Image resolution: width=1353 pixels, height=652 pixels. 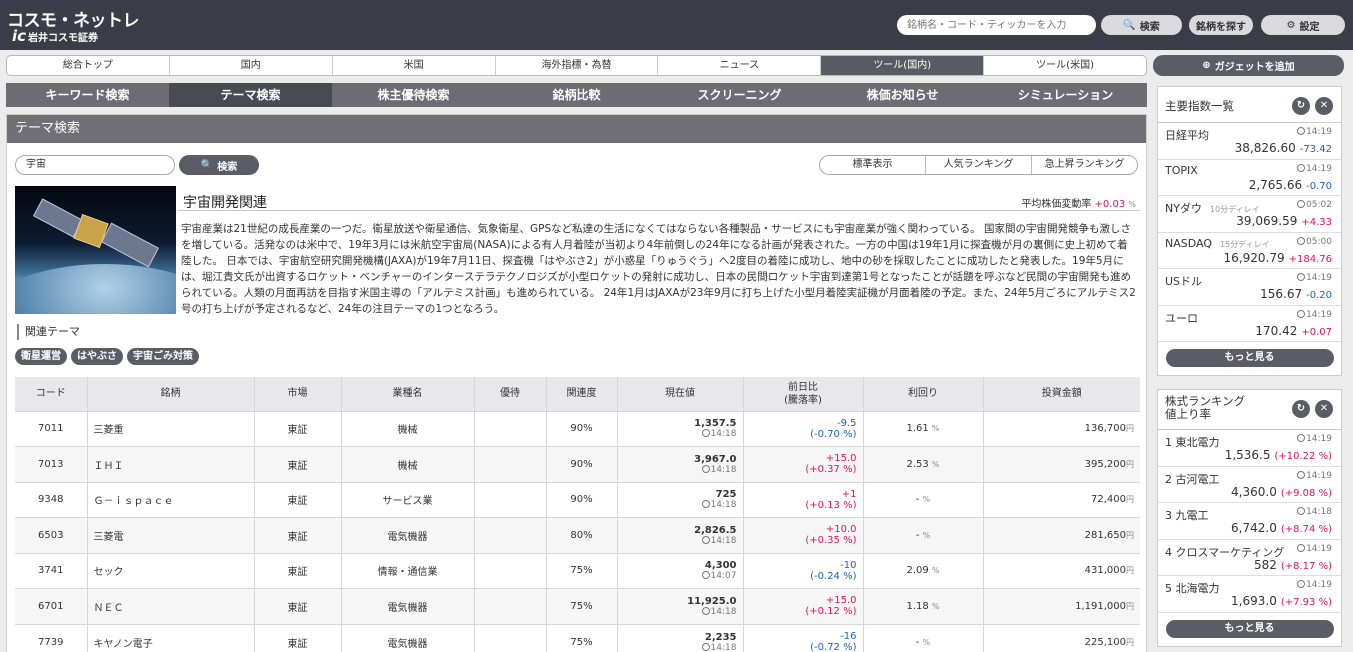 What do you see at coordinates (219, 165) in the screenshot?
I see `theme-search-button: 🔍 検索` at bounding box center [219, 165].